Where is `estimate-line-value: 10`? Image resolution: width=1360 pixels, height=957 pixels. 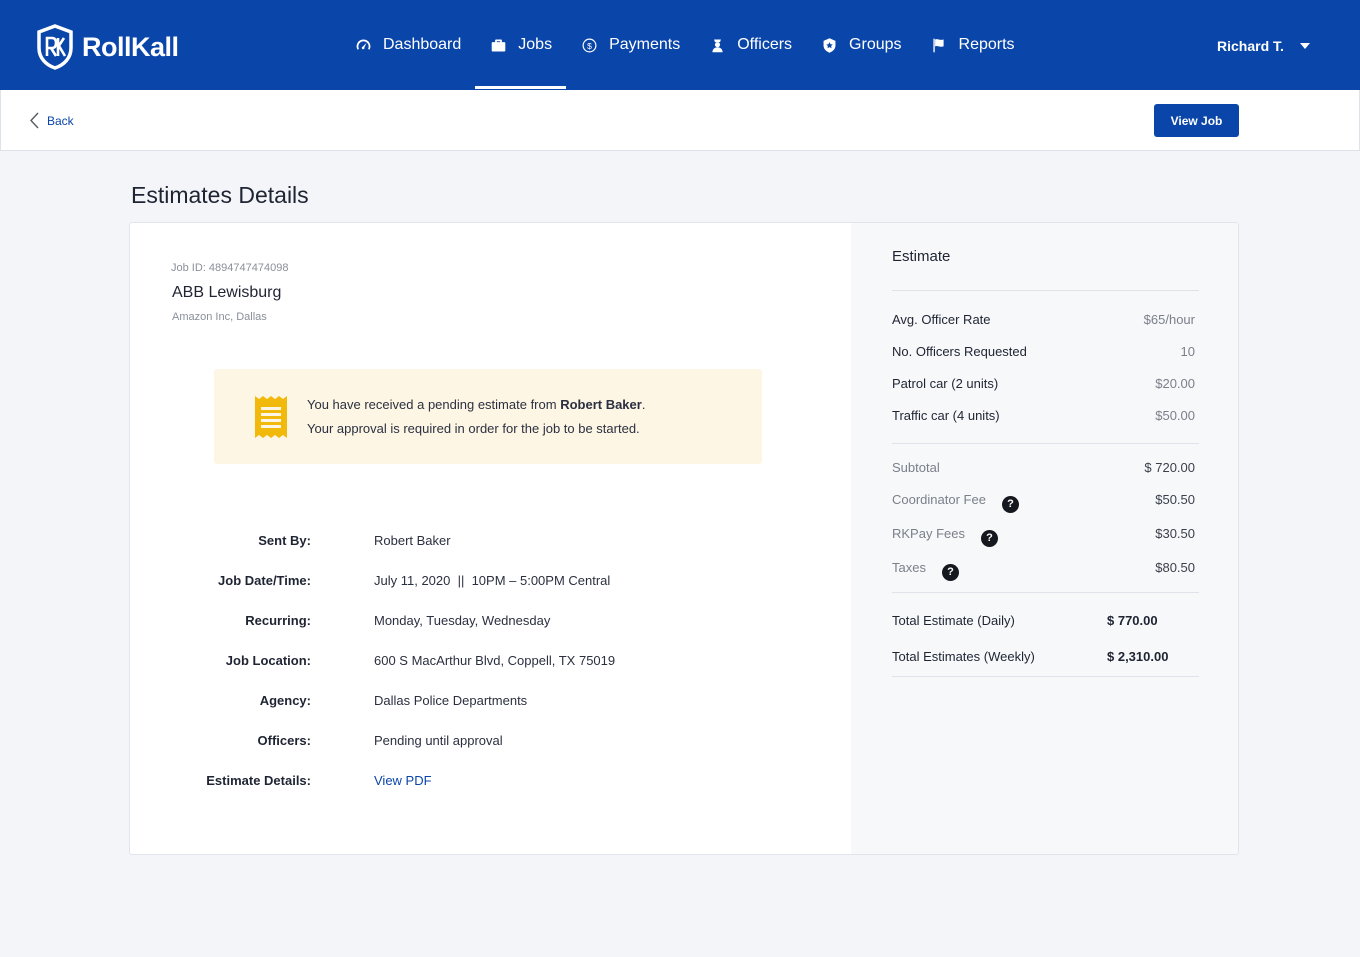 estimate-line-value: 10 is located at coordinates (1187, 351).